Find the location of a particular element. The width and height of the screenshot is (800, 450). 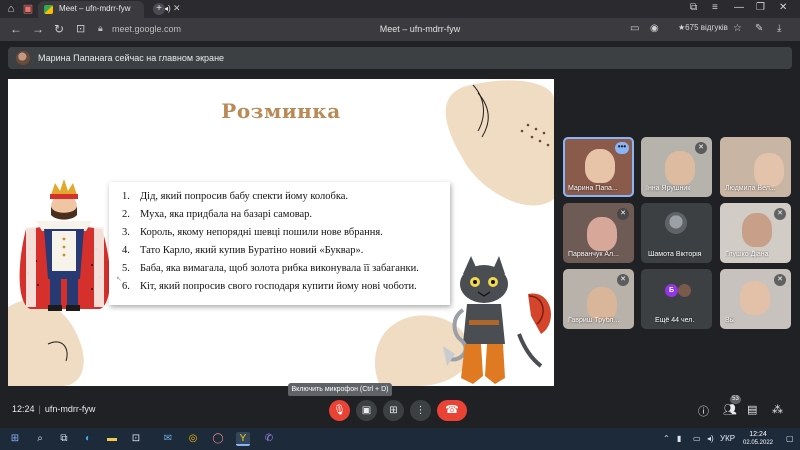

taskbar-clock: 12:24 02.05.2022 is located at coordinates (758, 439).